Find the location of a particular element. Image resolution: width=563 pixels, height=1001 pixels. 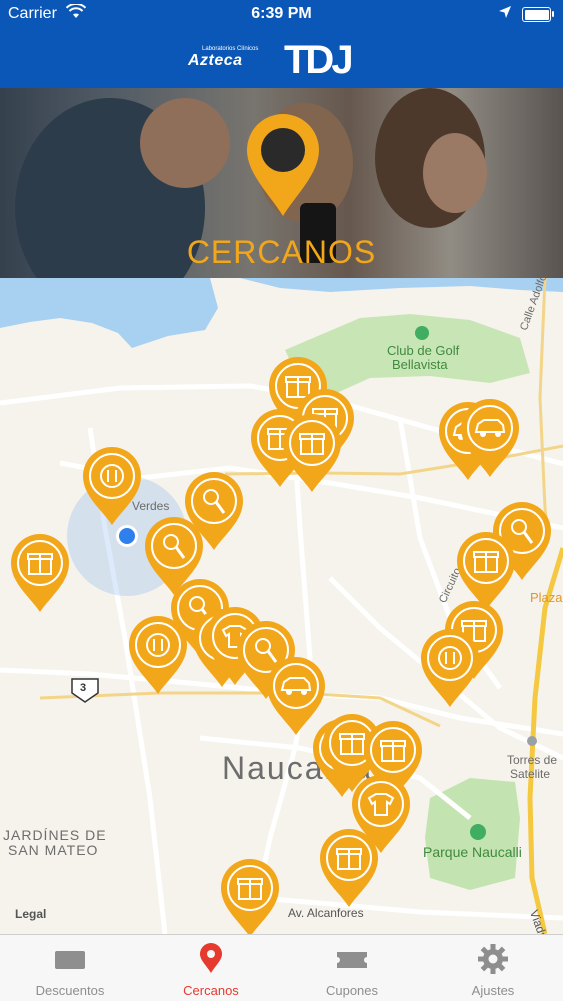

tab-label: Ajustes is located at coordinates (493, 990).